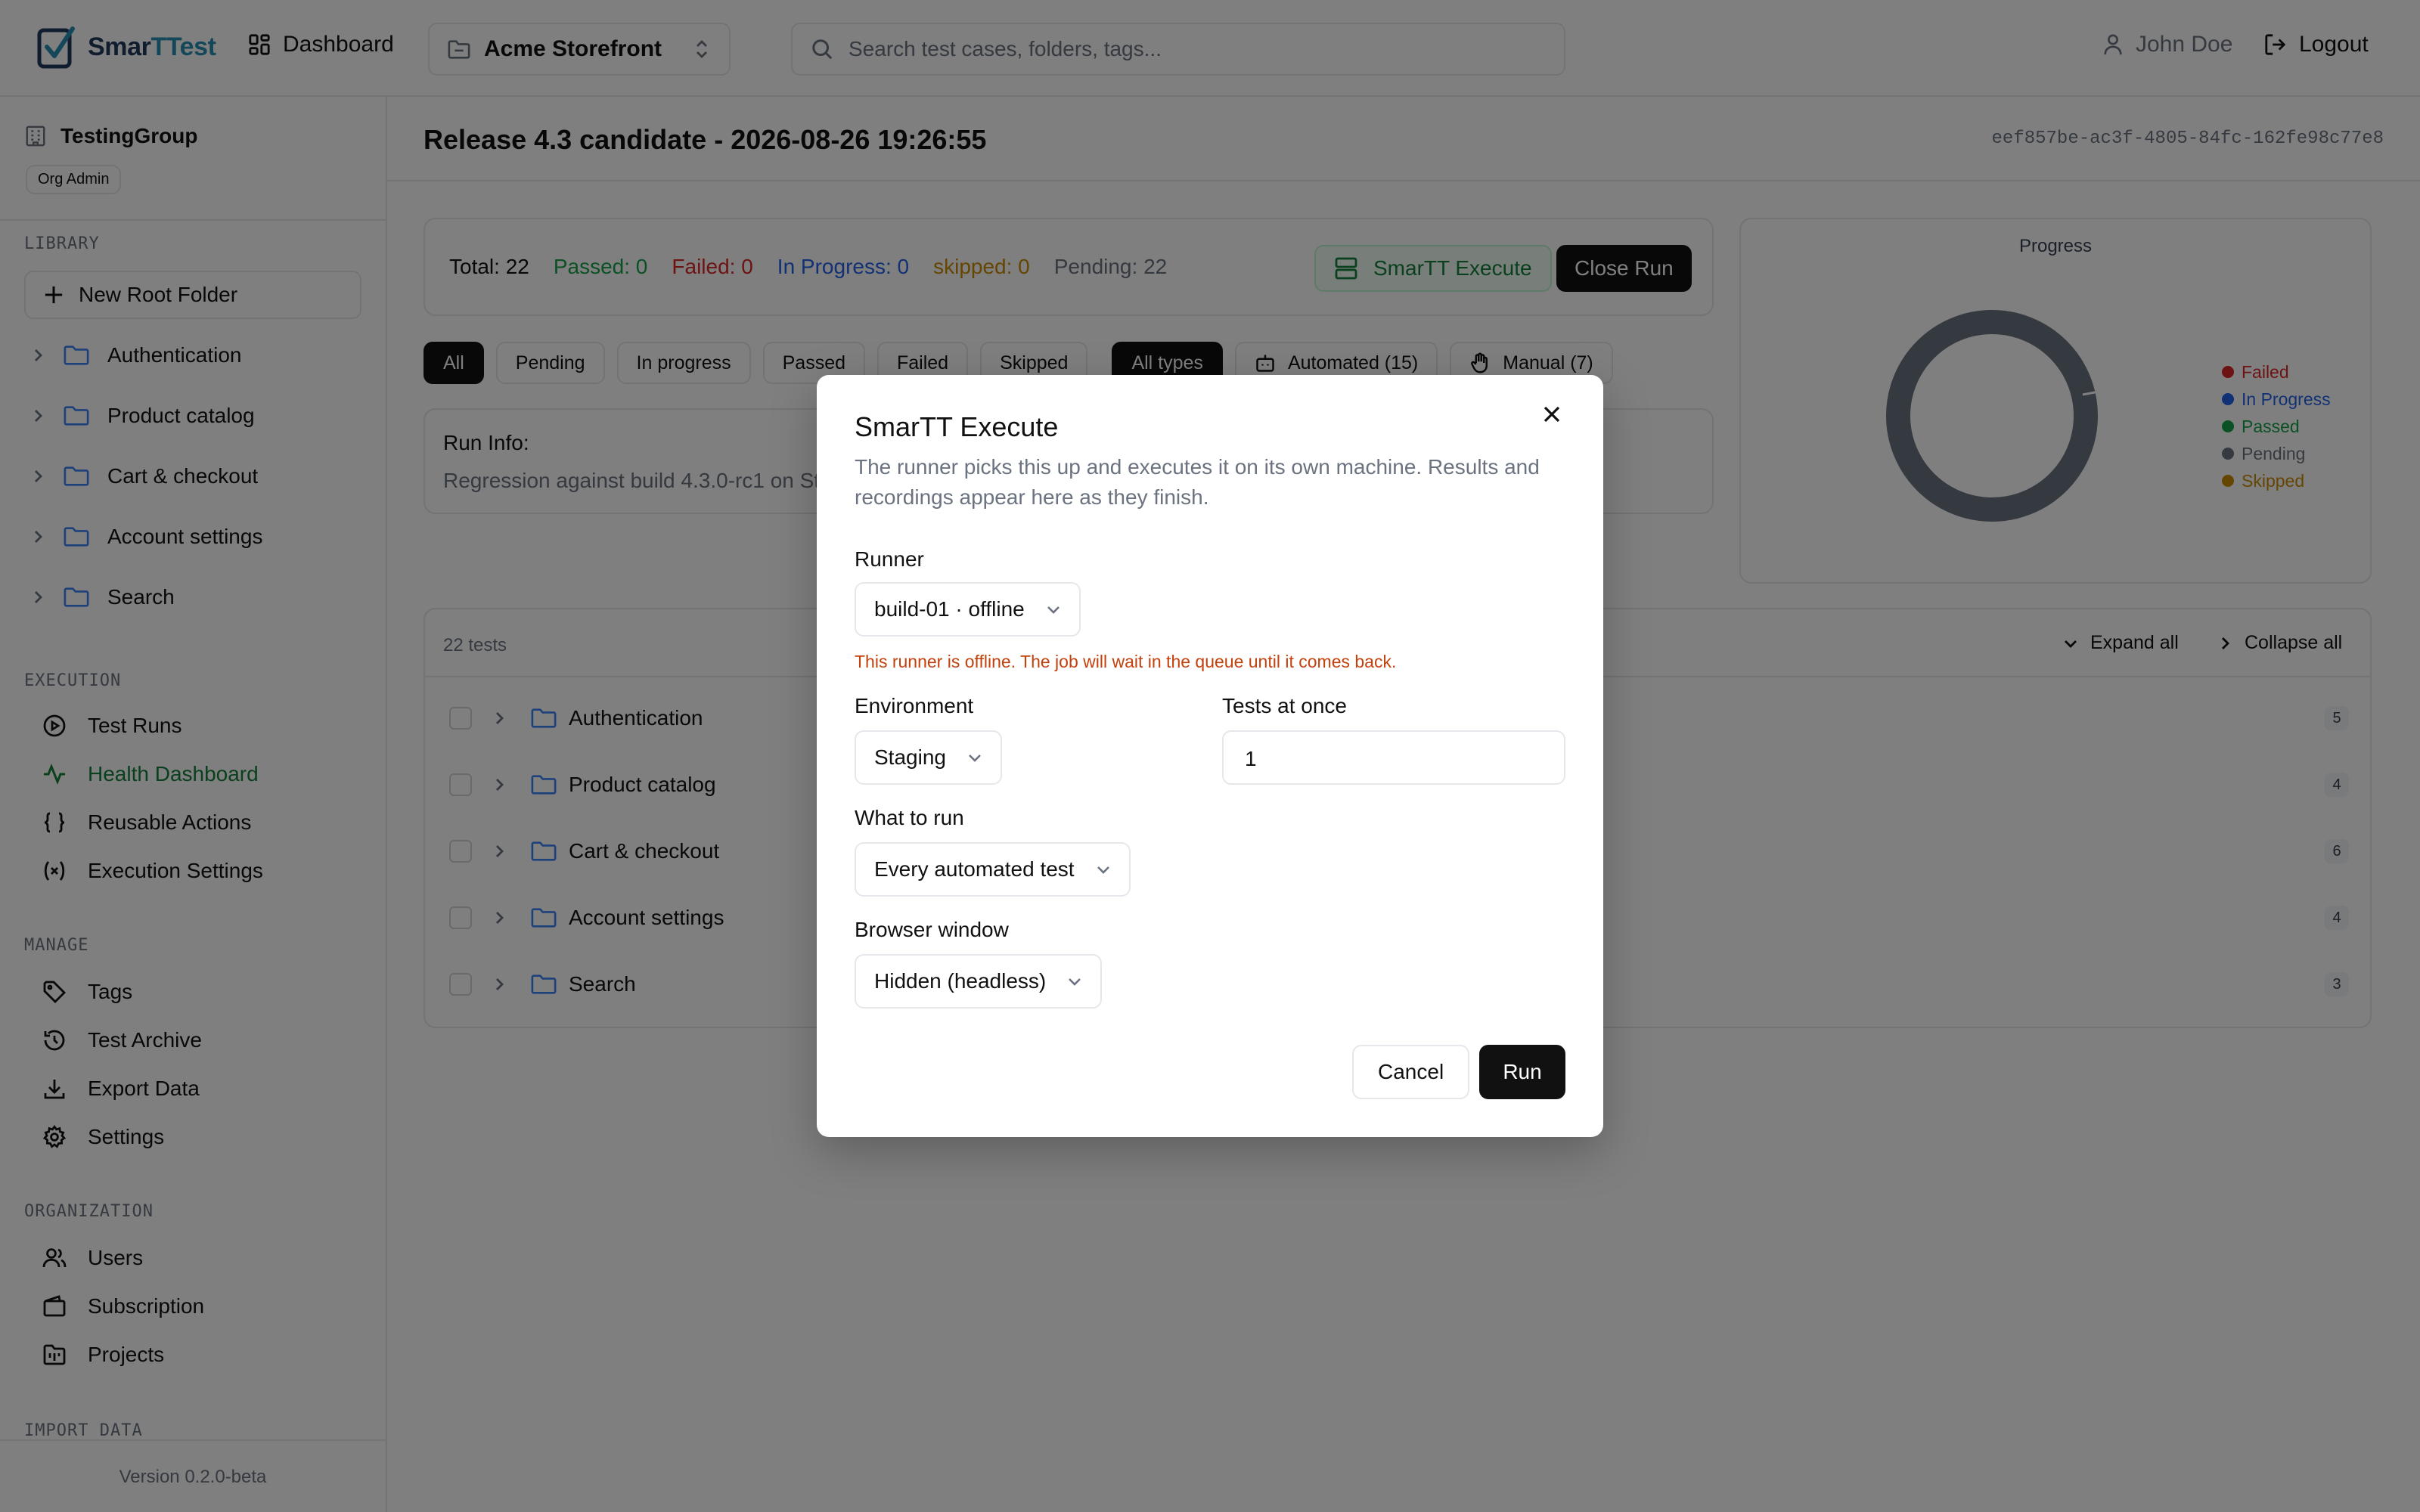  Describe the element at coordinates (910, 757) in the screenshot. I see `environment-value: Staging` at that location.